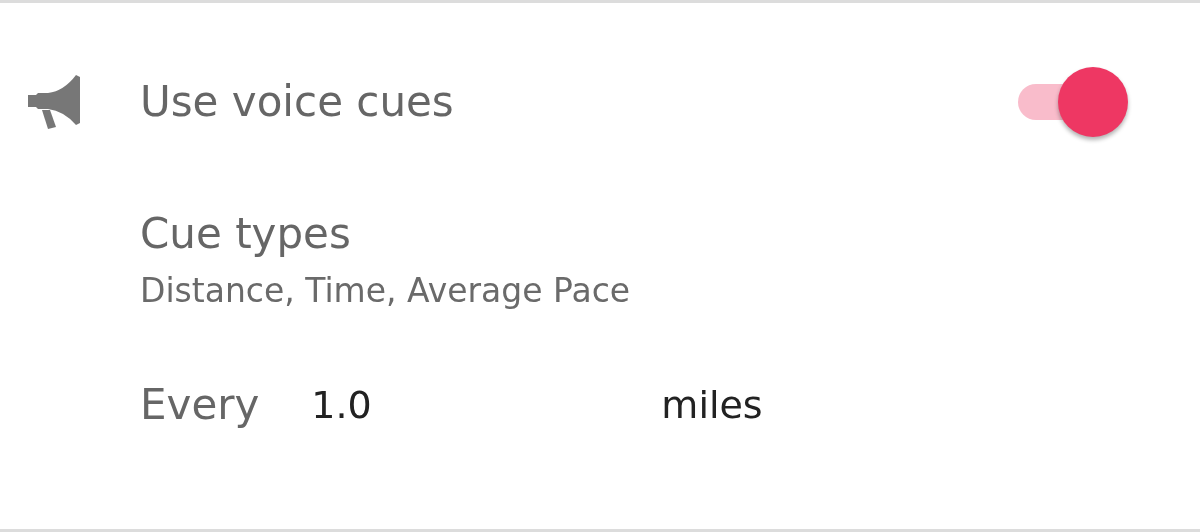  What do you see at coordinates (486, 405) in the screenshot?
I see `interval-value-field: 1.0` at bounding box center [486, 405].